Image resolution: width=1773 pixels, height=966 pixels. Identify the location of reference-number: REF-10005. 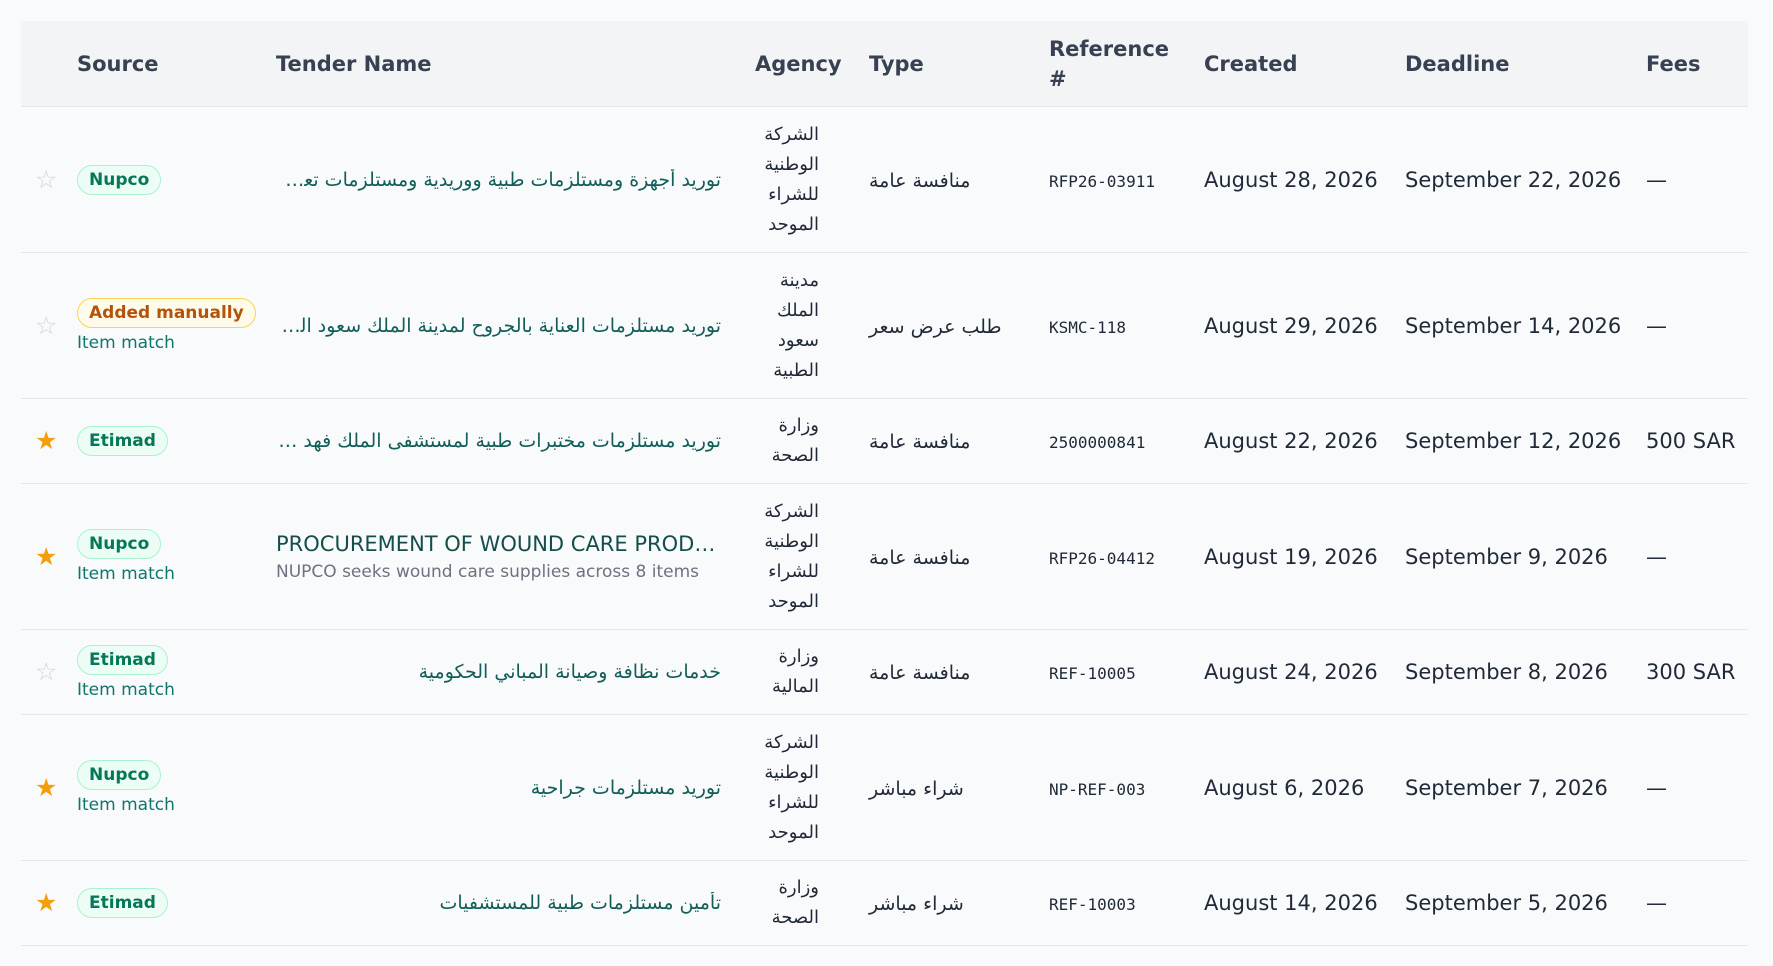
(1092, 673).